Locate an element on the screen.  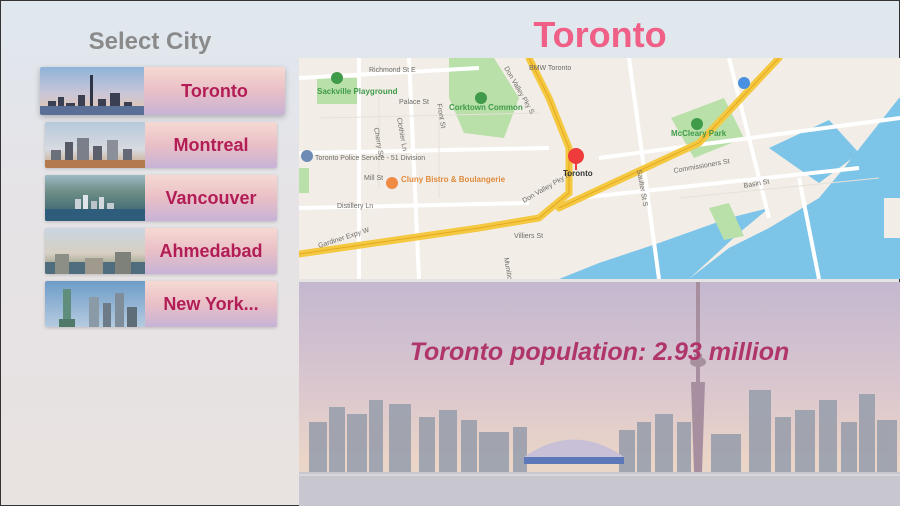
map-label: Front St is located at coordinates (440, 116).